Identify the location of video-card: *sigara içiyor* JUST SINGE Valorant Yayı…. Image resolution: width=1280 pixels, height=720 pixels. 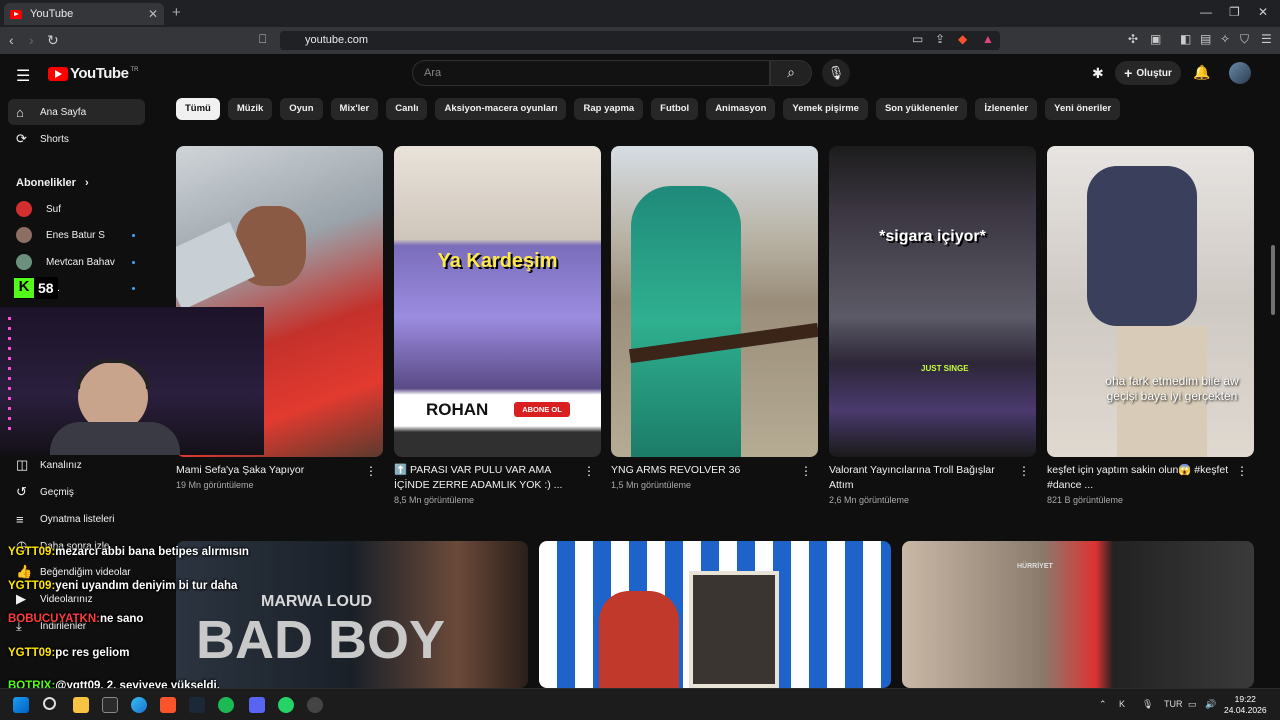
(932, 325).